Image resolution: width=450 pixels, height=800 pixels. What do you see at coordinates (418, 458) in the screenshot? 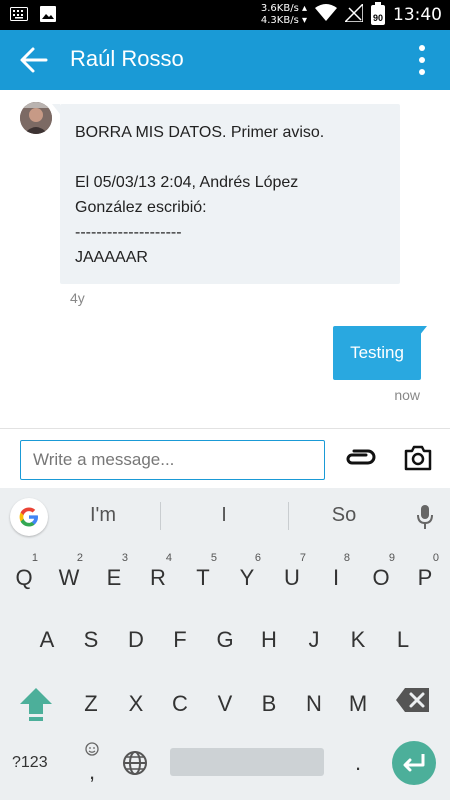
I see `camera-icon` at bounding box center [418, 458].